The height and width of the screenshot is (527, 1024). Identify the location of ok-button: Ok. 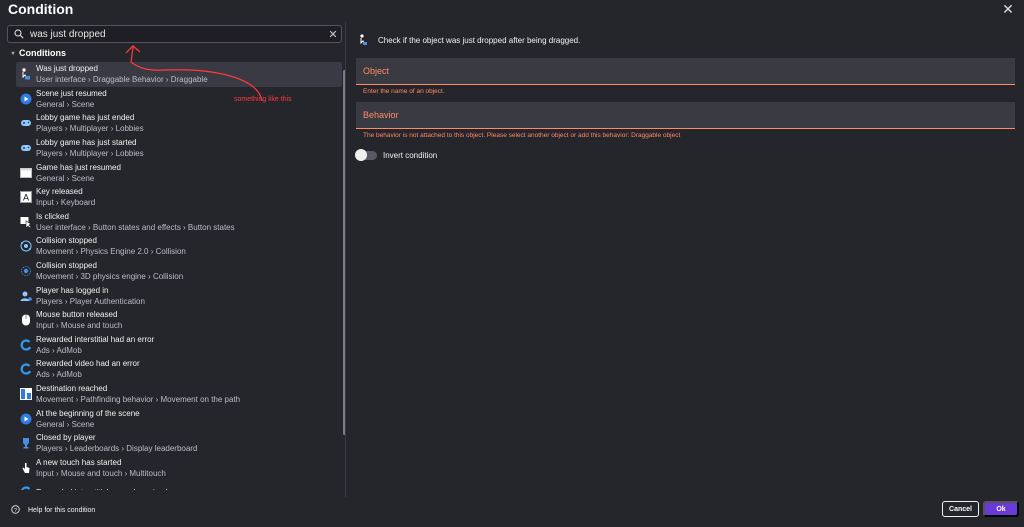
(1001, 509).